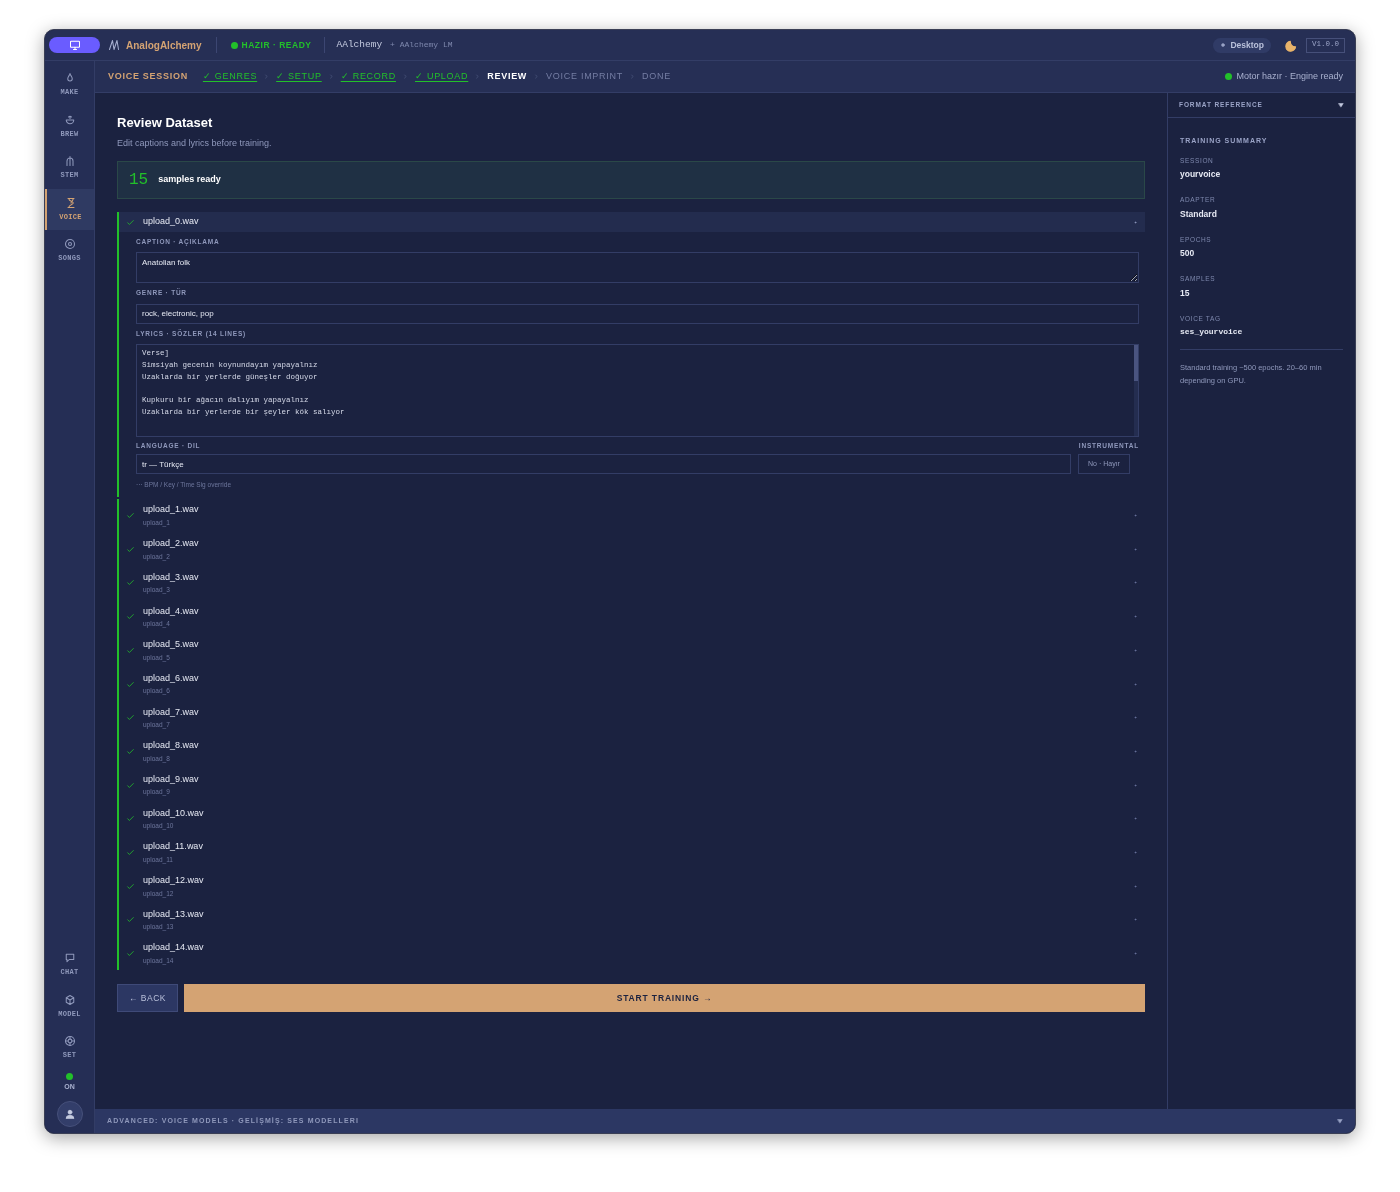 The image size is (1400, 1192). Describe the element at coordinates (171, 510) in the screenshot. I see `sample-name: upload_1.wav` at that location.